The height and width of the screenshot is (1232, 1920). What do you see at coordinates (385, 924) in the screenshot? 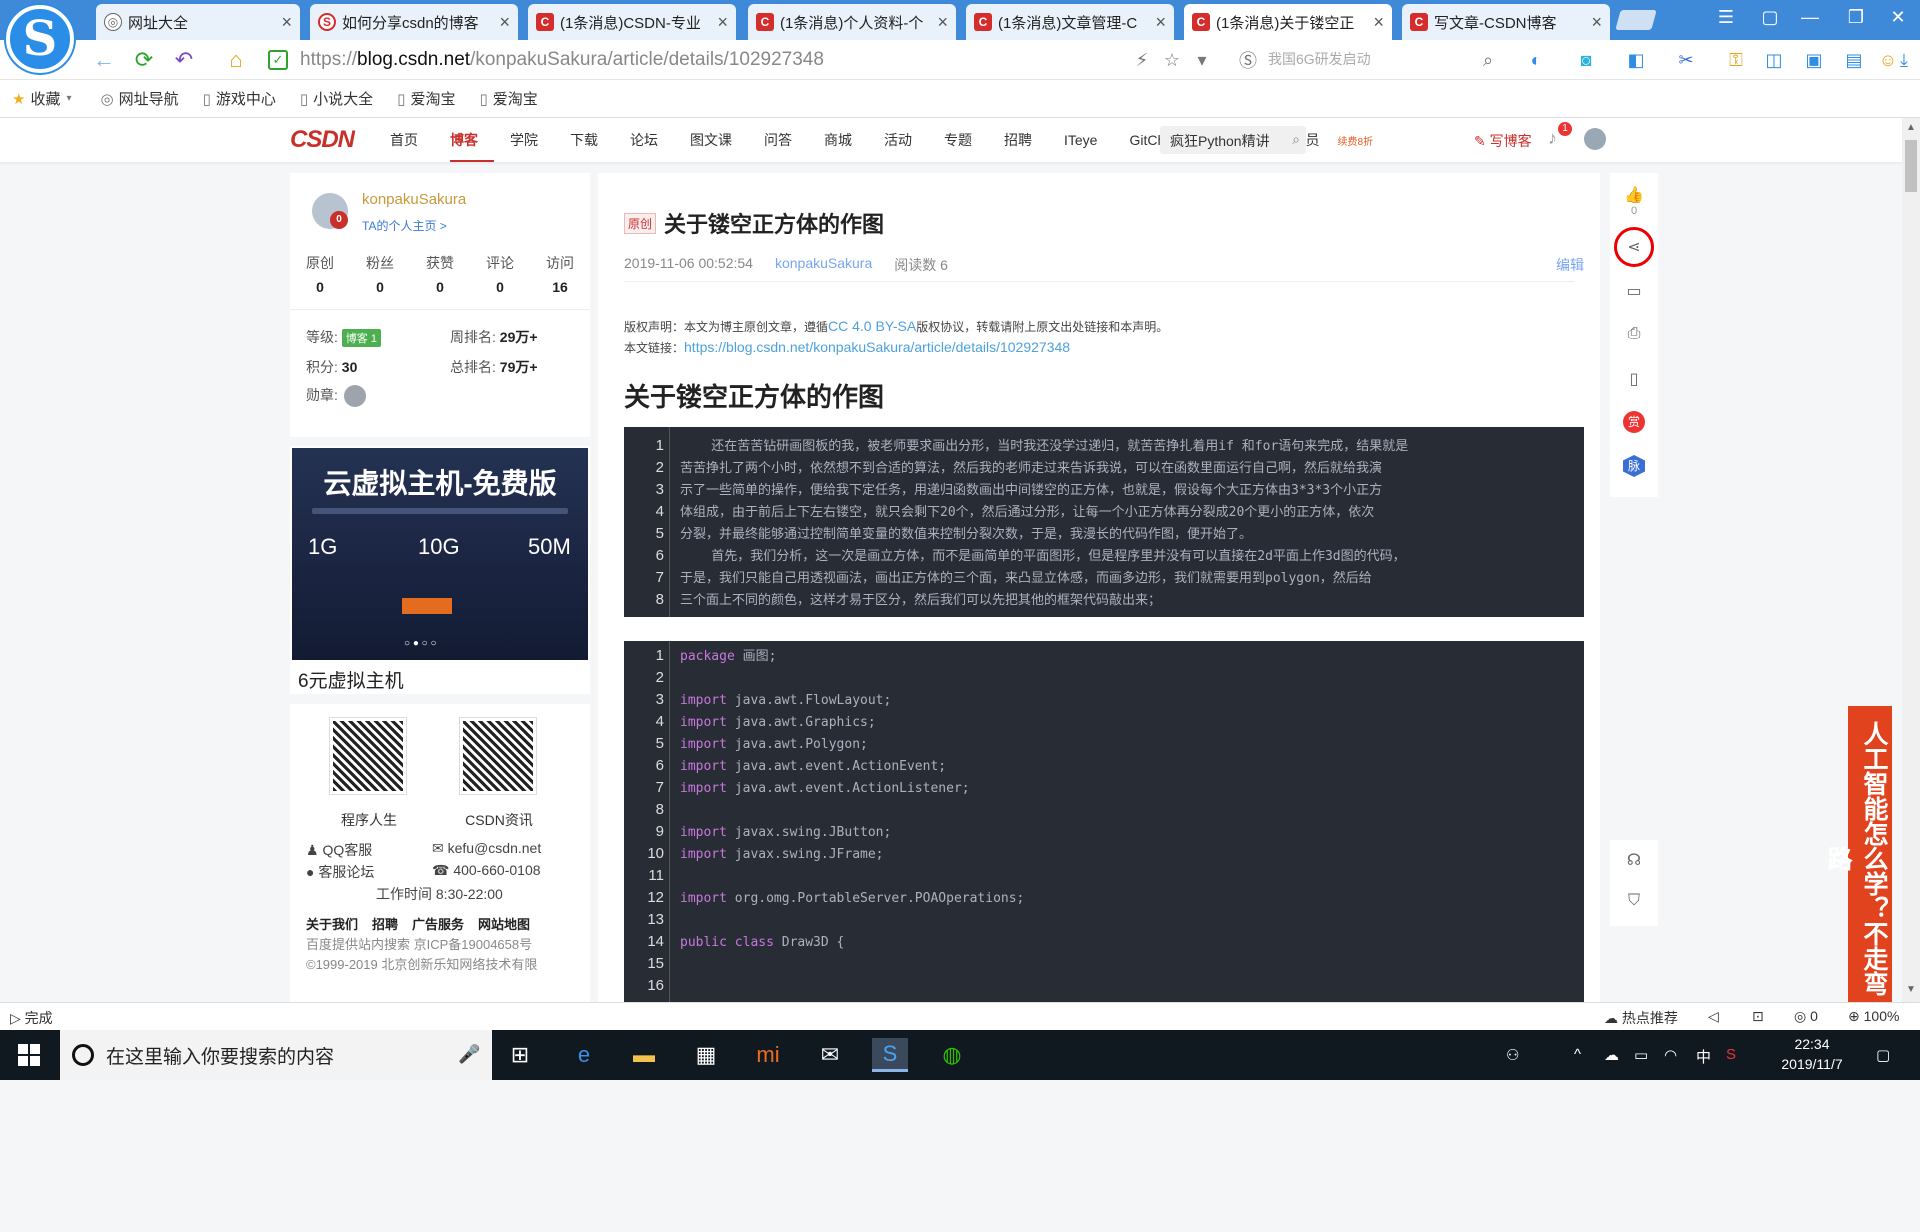
I see `footer-link: 招聘` at bounding box center [385, 924].